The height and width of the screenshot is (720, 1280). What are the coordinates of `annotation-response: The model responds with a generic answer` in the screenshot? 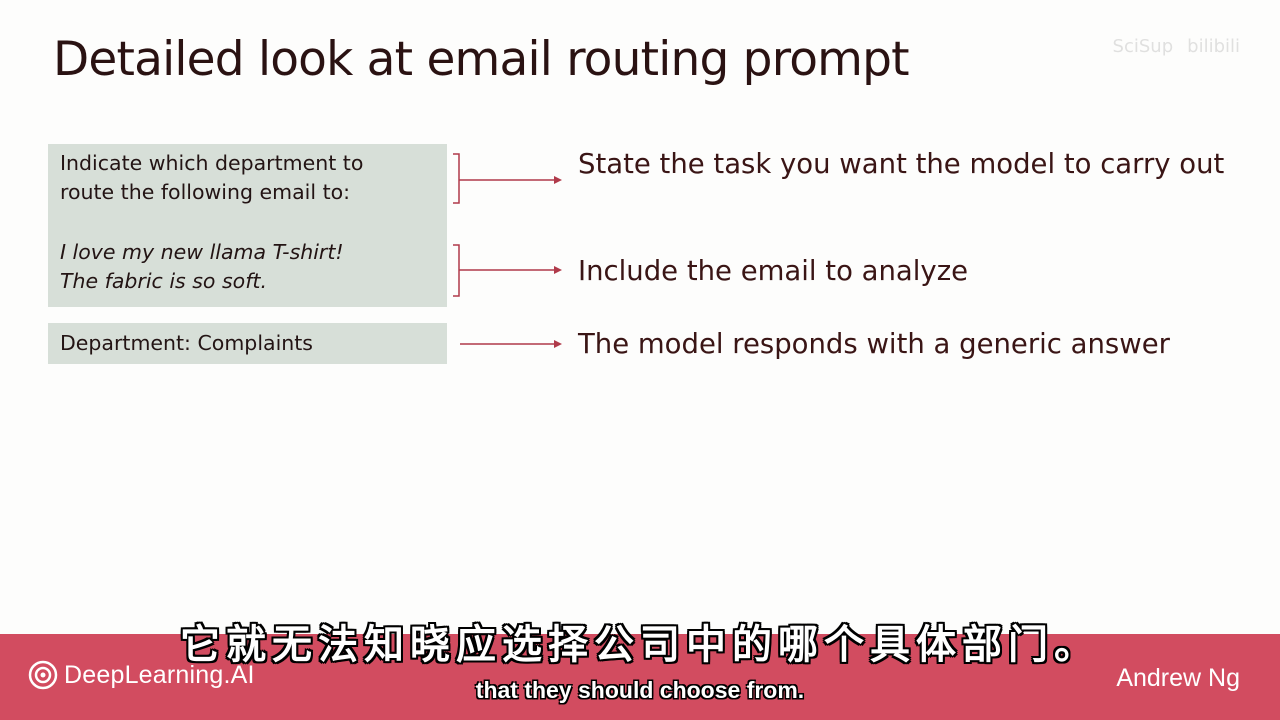 It's located at (874, 344).